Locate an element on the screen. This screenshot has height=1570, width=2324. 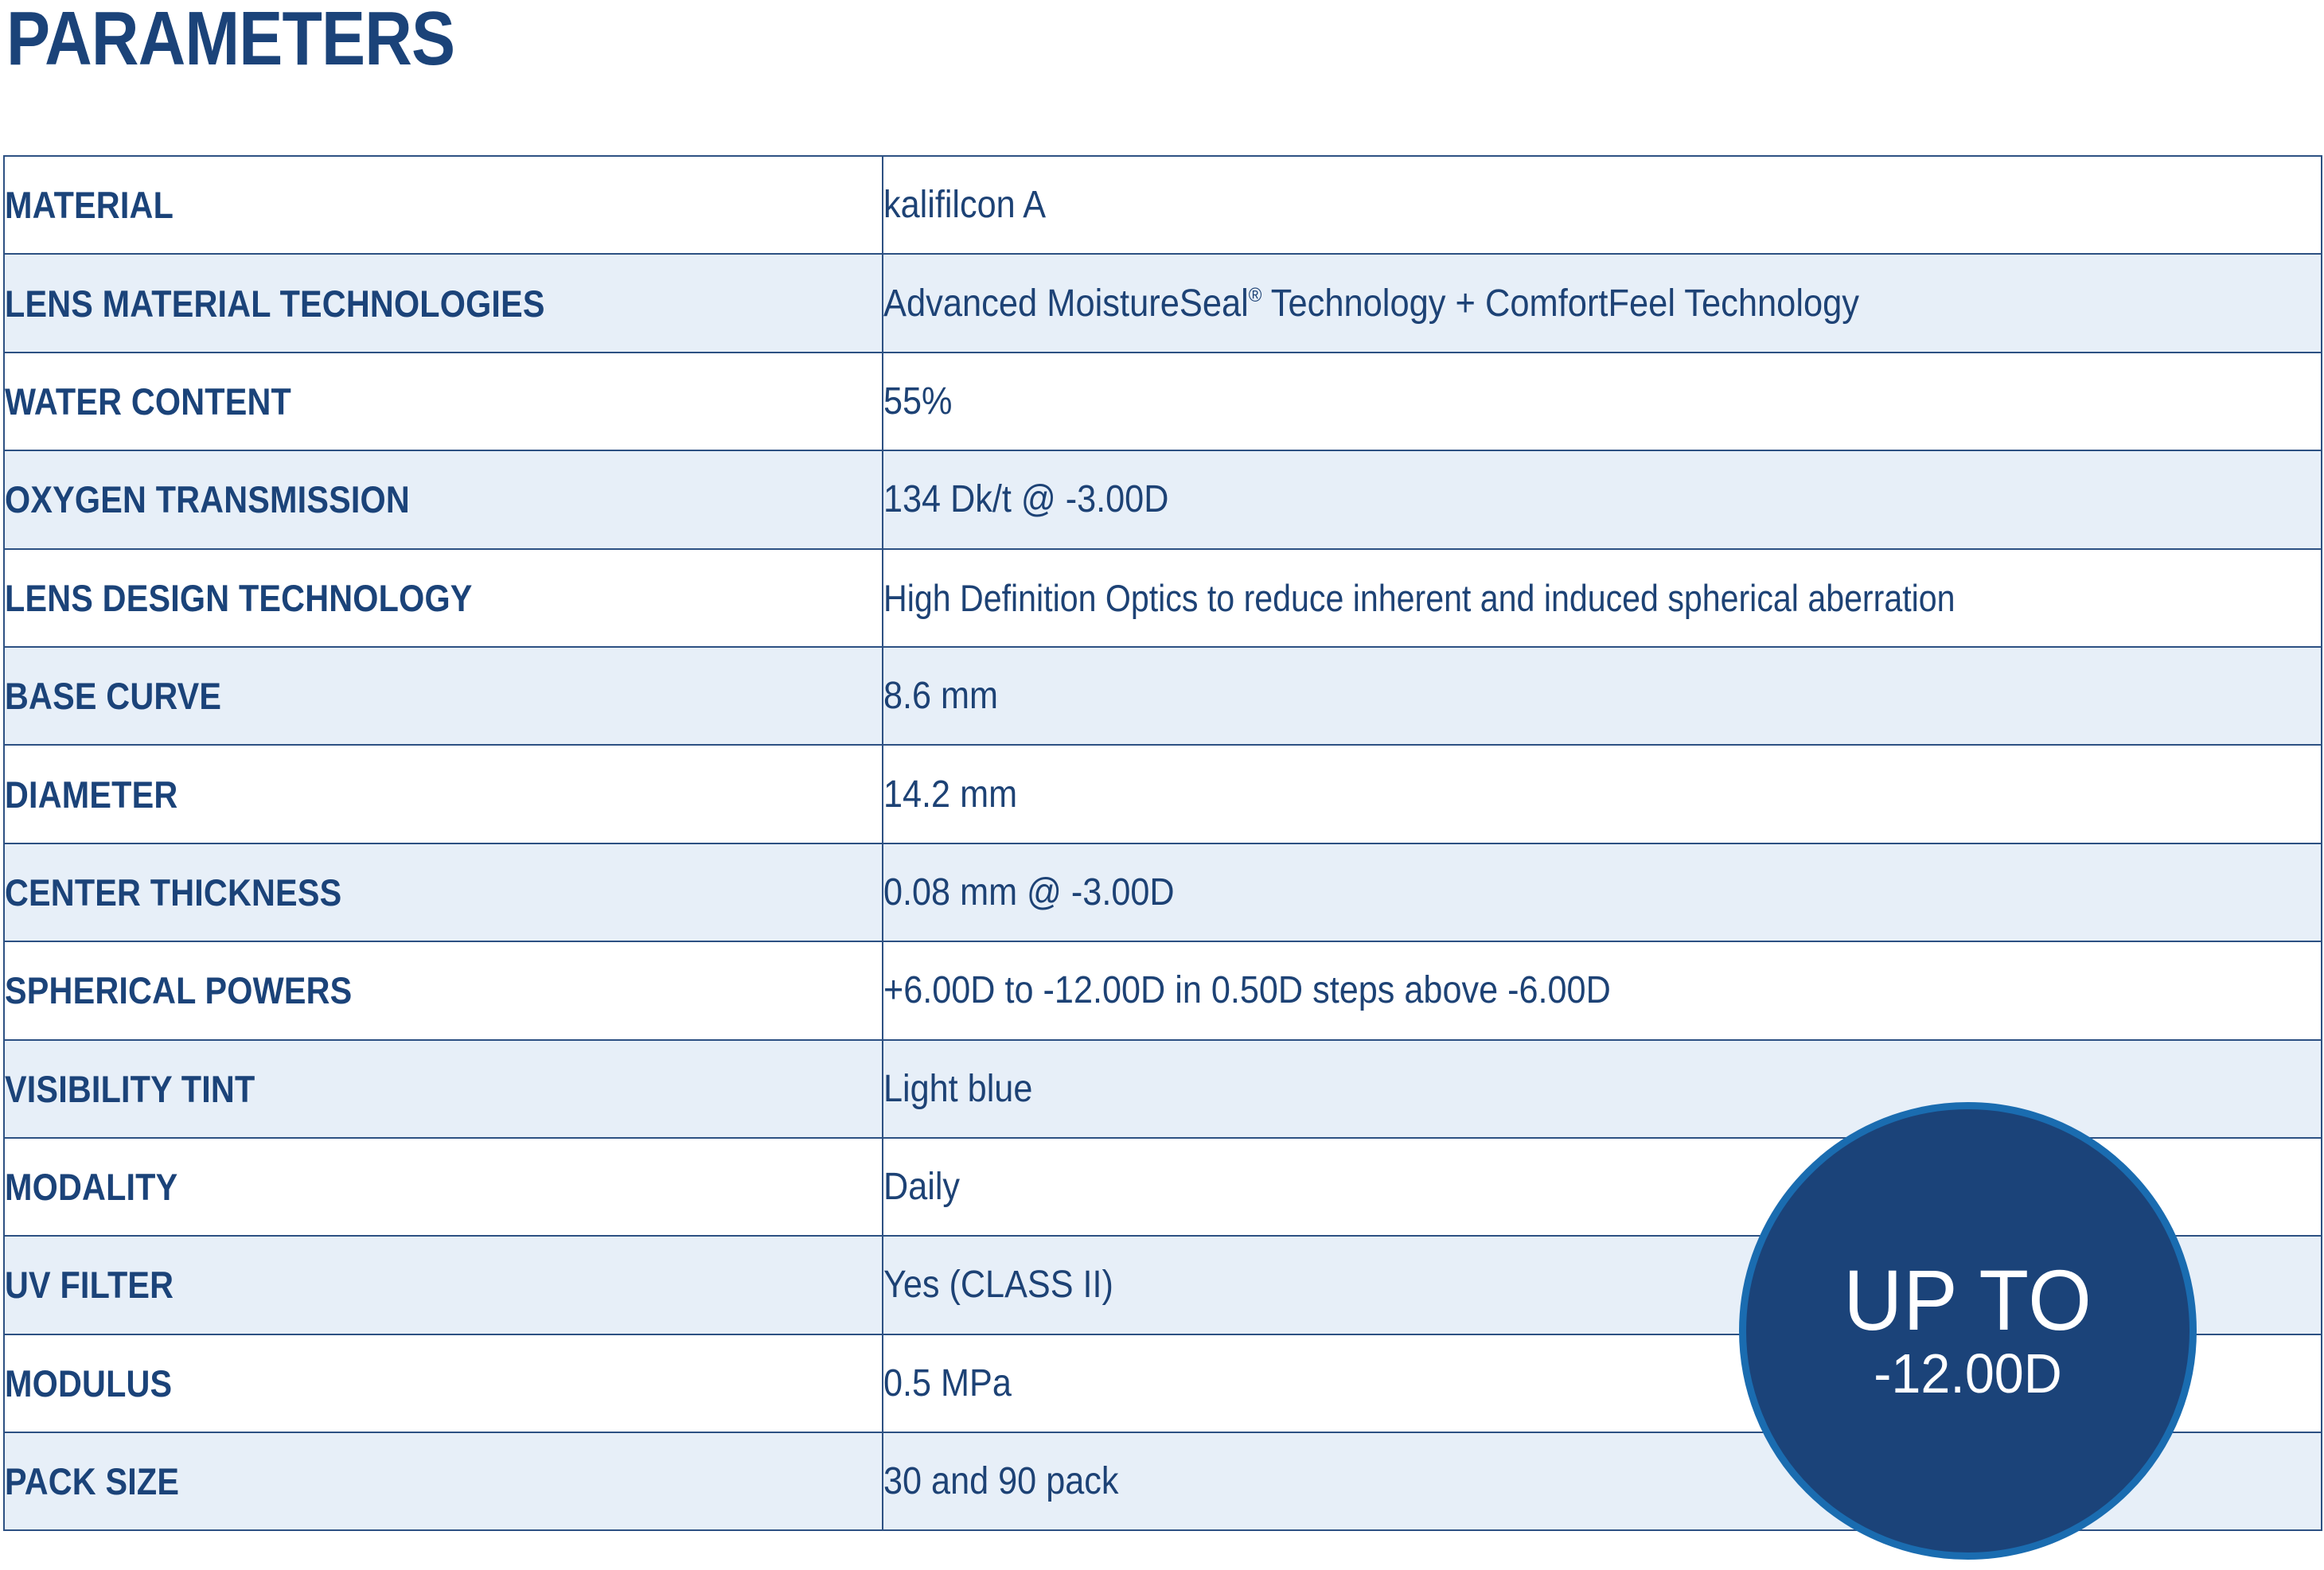
parameter-label: CENTER THICKNESS is located at coordinates (173, 892).